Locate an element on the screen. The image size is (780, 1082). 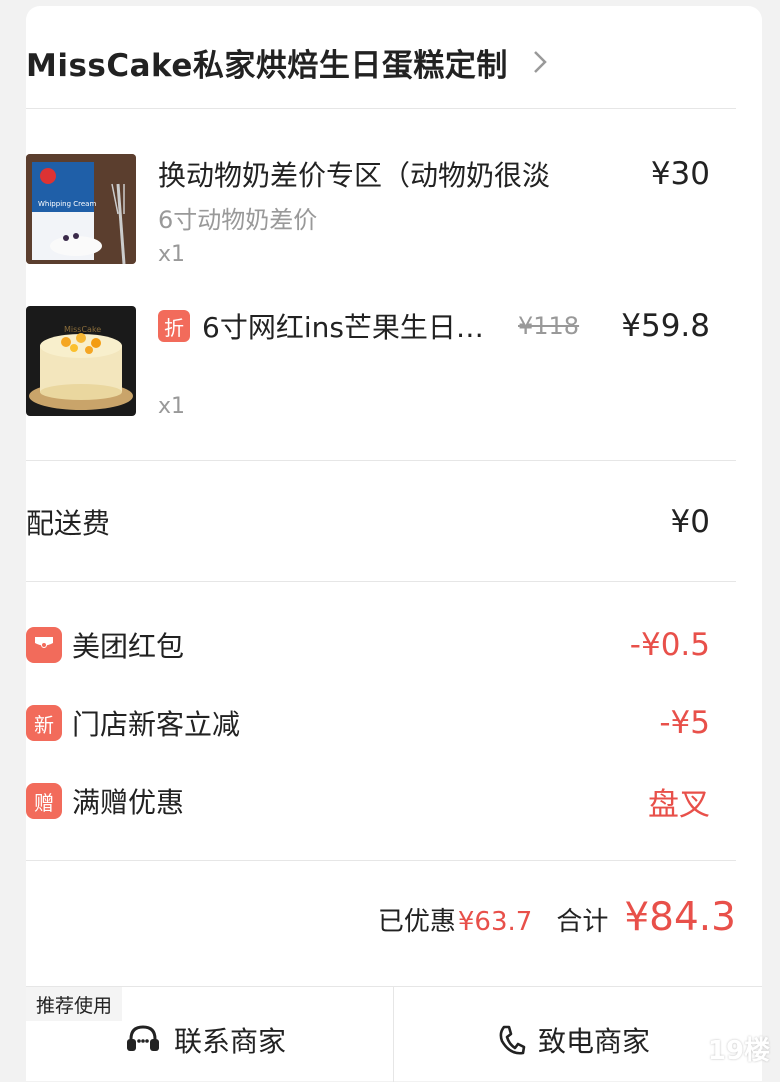
promo-label: 门店新客立减 is located at coordinates (156, 724).